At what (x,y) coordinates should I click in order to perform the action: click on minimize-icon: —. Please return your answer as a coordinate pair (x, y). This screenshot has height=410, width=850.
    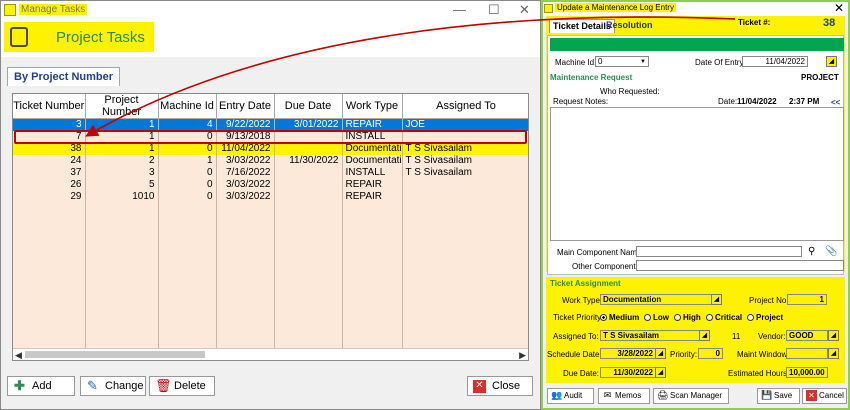
    Looking at the image, I should click on (459, 9).